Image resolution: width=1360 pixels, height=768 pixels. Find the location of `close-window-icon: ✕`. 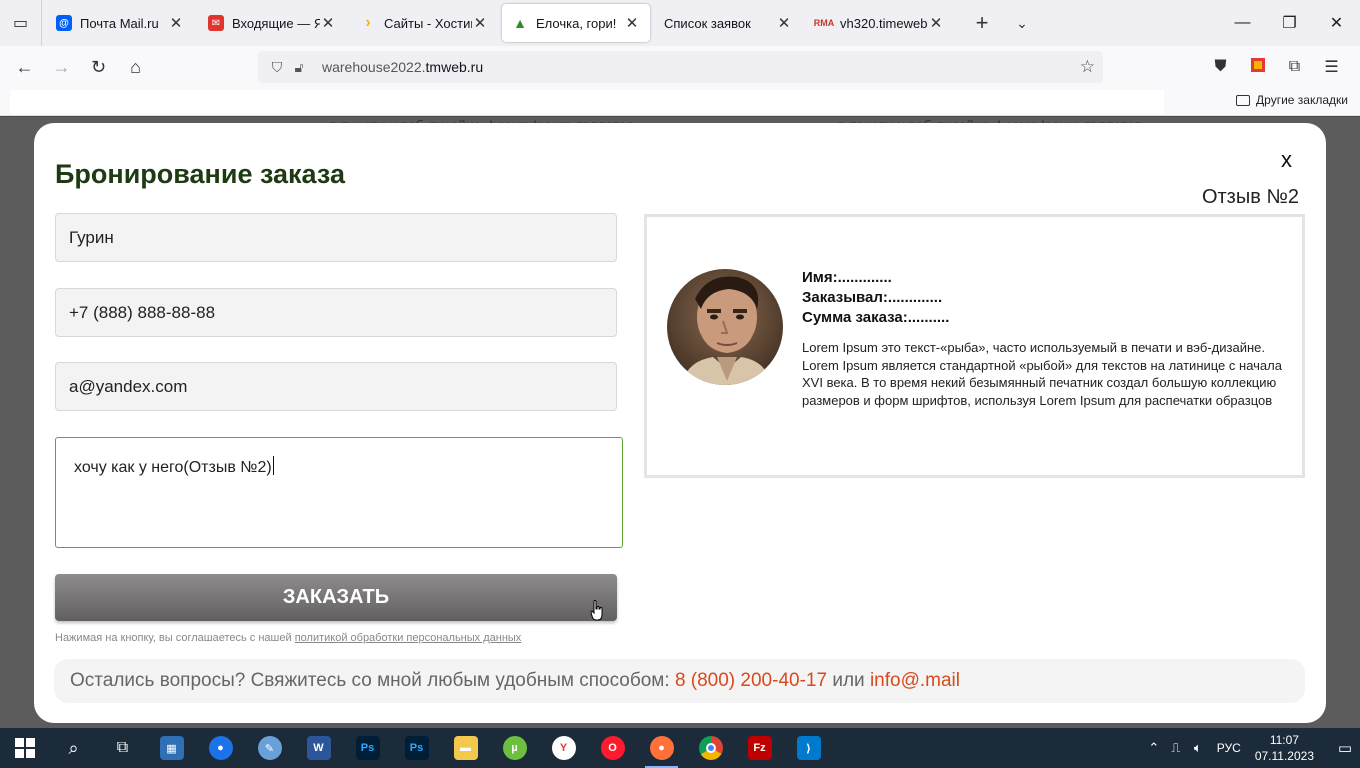

close-window-icon: ✕ is located at coordinates (1336, 23).